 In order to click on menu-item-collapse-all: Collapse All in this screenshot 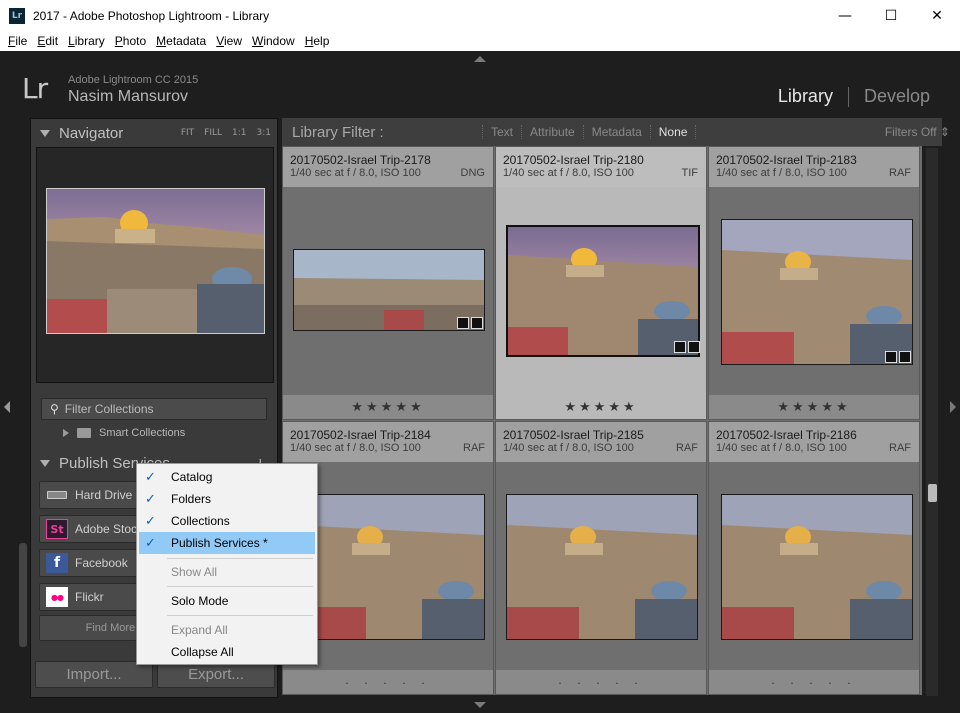, I will do `click(227, 652)`.